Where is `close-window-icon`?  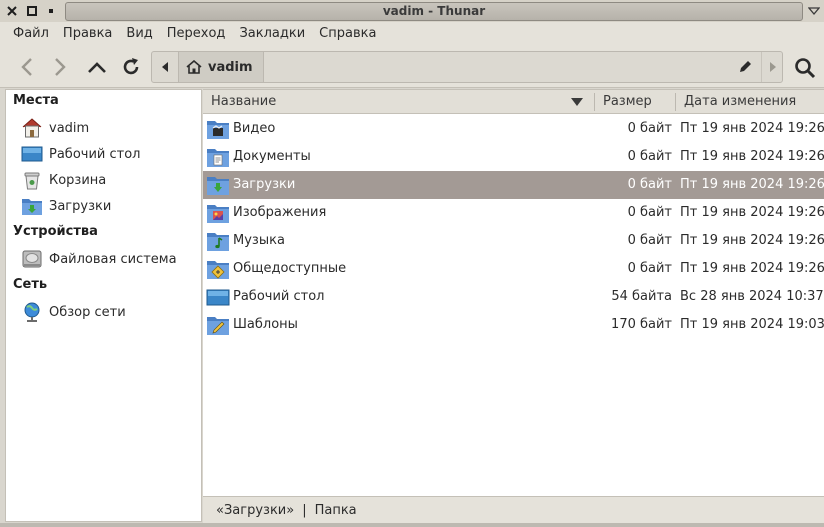
close-window-icon is located at coordinates (12, 11).